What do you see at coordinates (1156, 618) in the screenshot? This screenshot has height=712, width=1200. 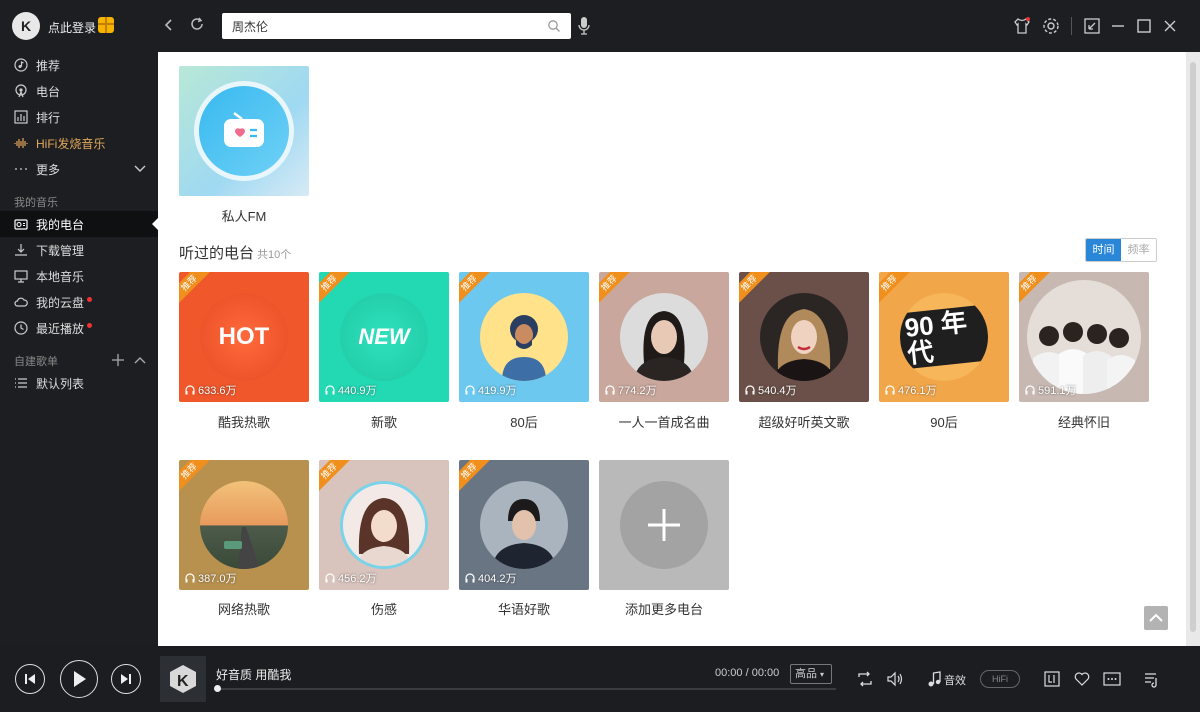 I see `back-to-top-button` at bounding box center [1156, 618].